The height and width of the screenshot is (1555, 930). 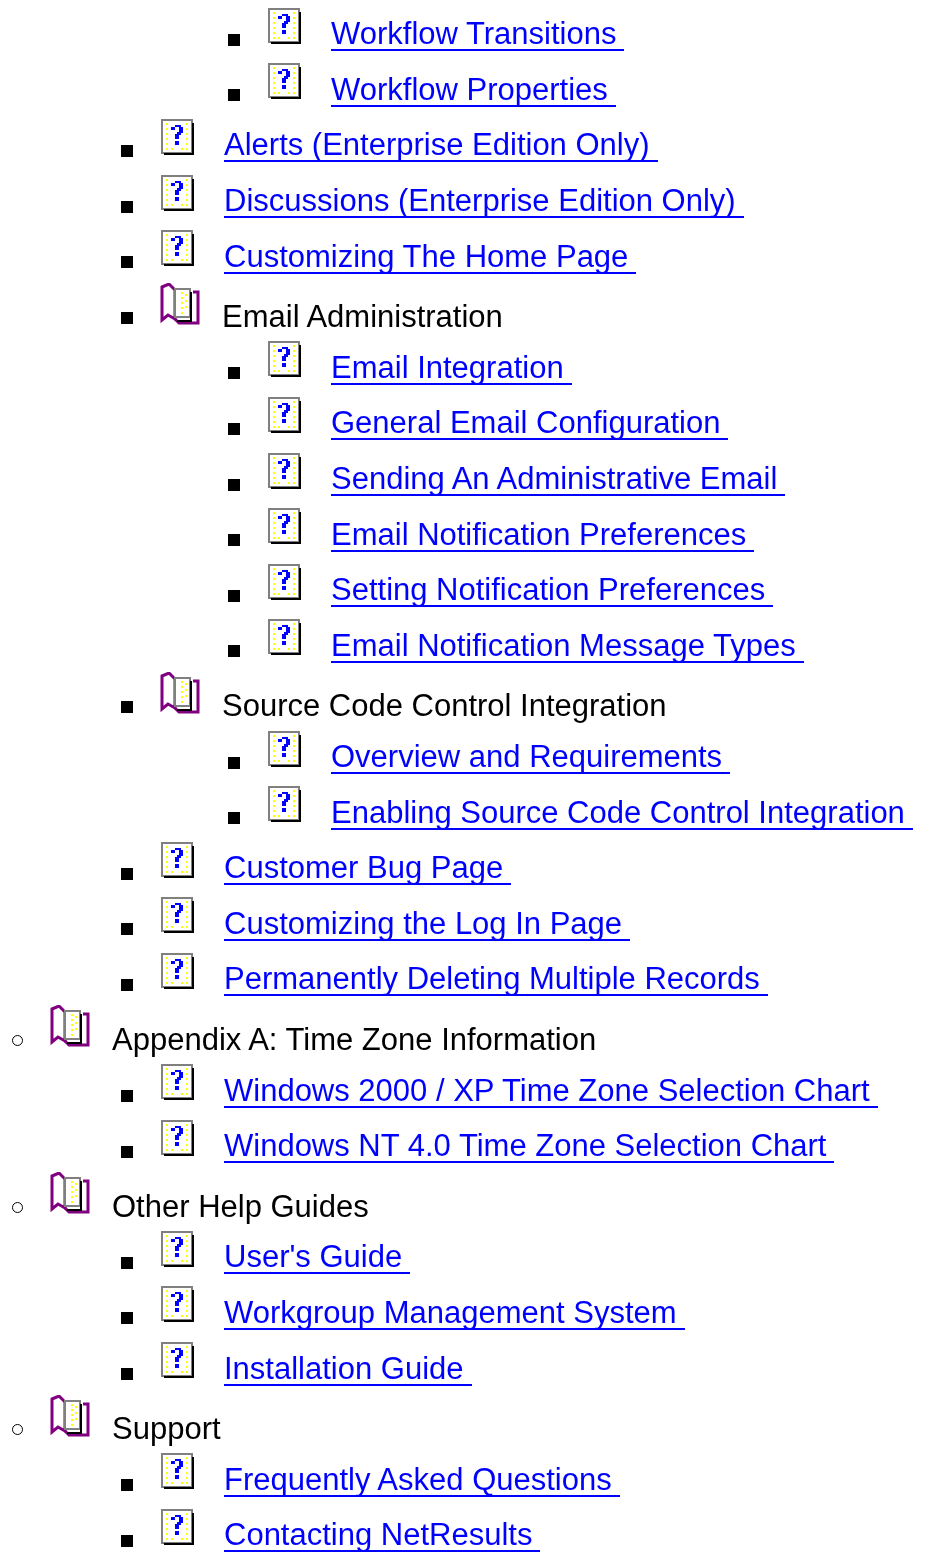 I want to click on help-topic-link: General Email Configuration, so click(x=530, y=424).